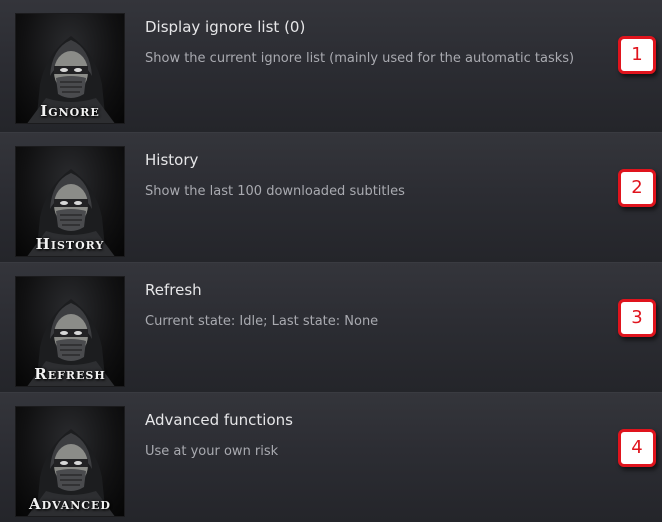 Image resolution: width=662 pixels, height=522 pixels. What do you see at coordinates (637, 55) in the screenshot?
I see `number-badge: 1` at bounding box center [637, 55].